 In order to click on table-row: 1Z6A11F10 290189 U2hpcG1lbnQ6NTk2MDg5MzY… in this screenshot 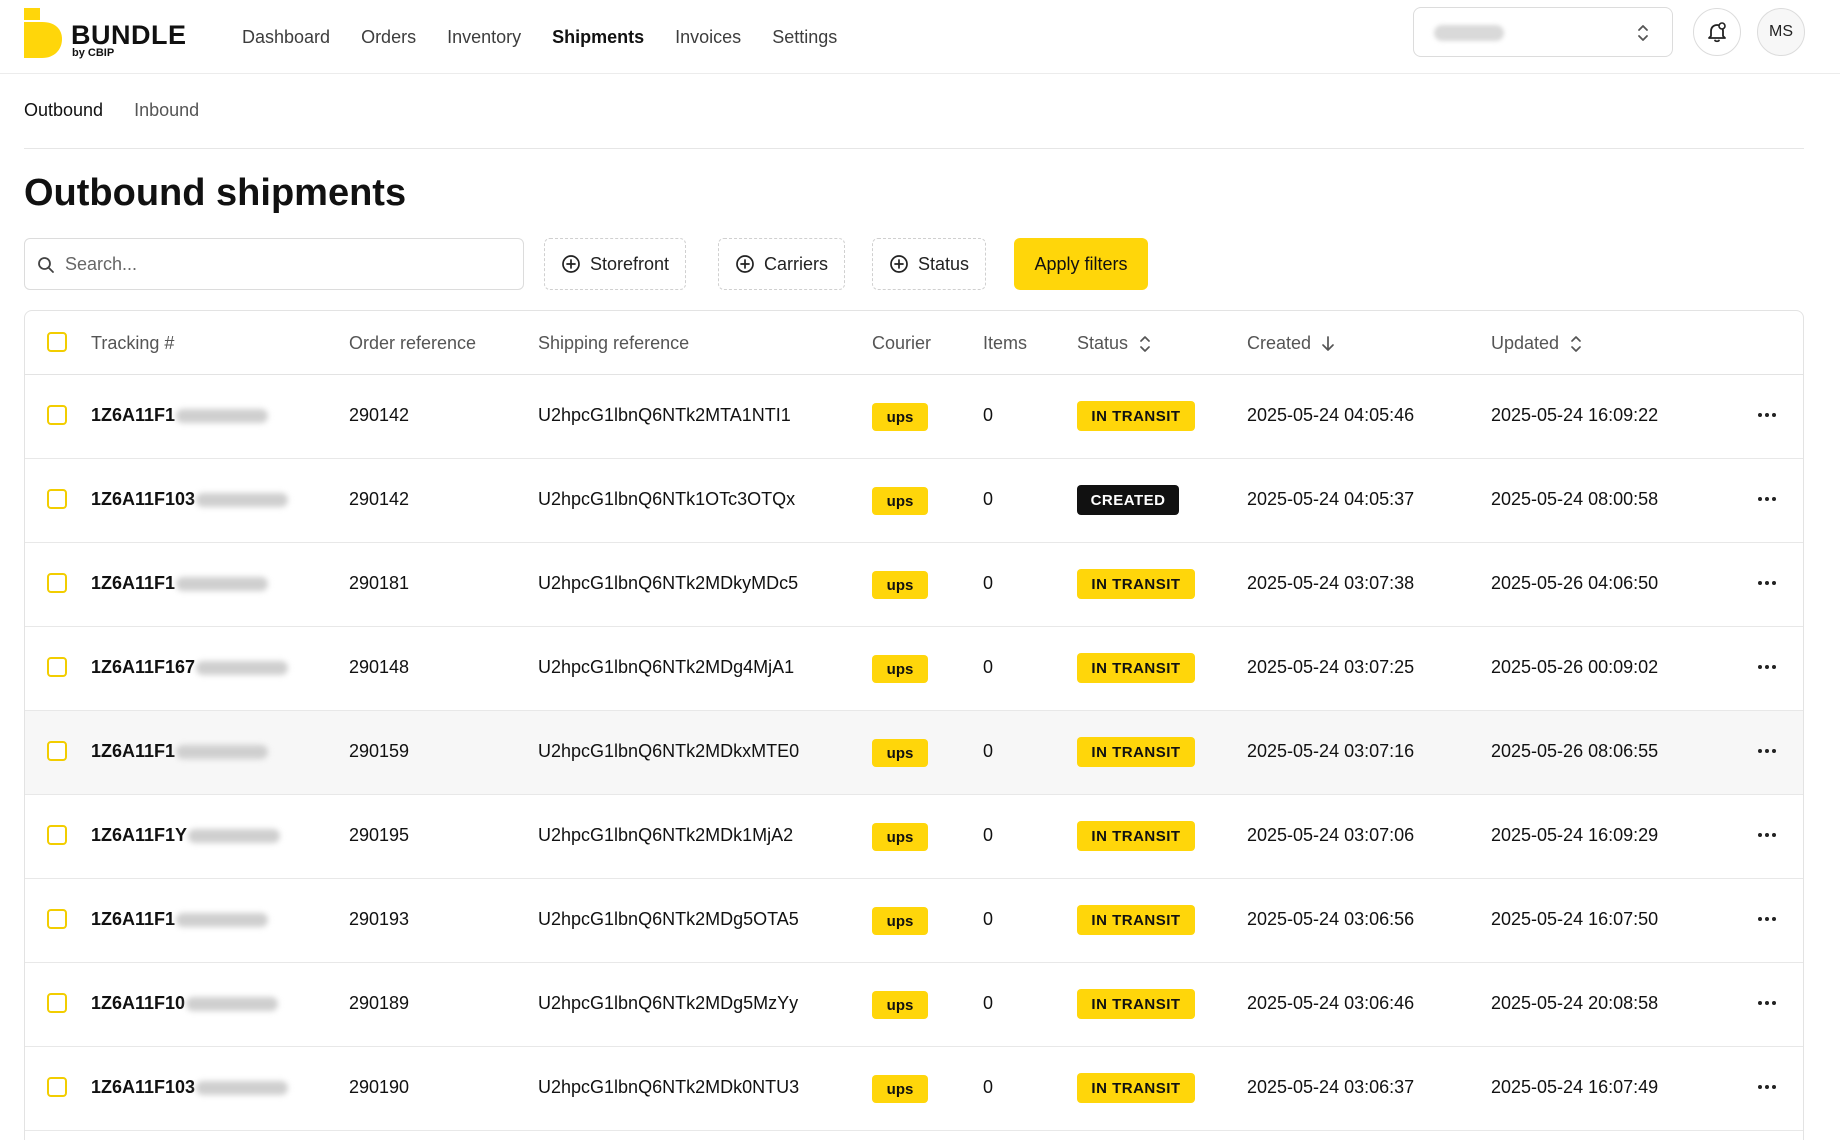, I will do `click(914, 1005)`.